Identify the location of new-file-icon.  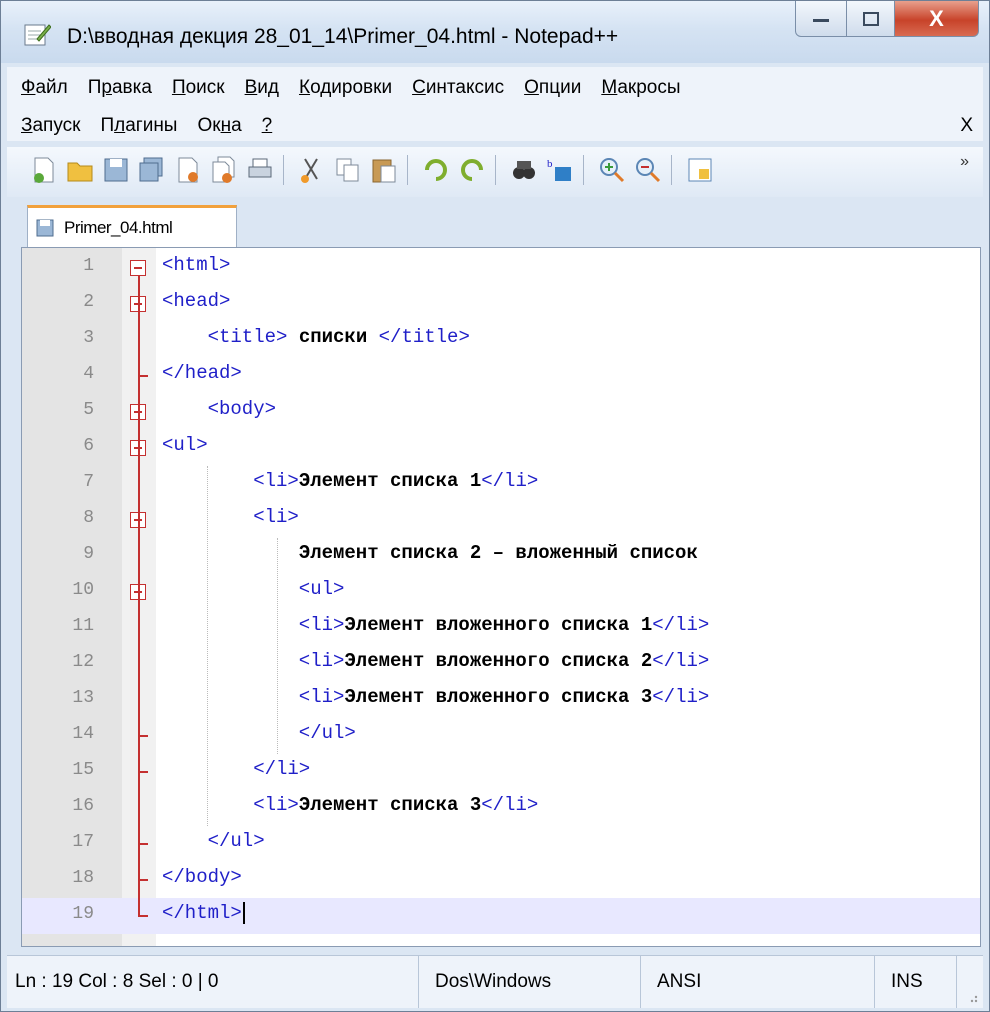
(44, 170).